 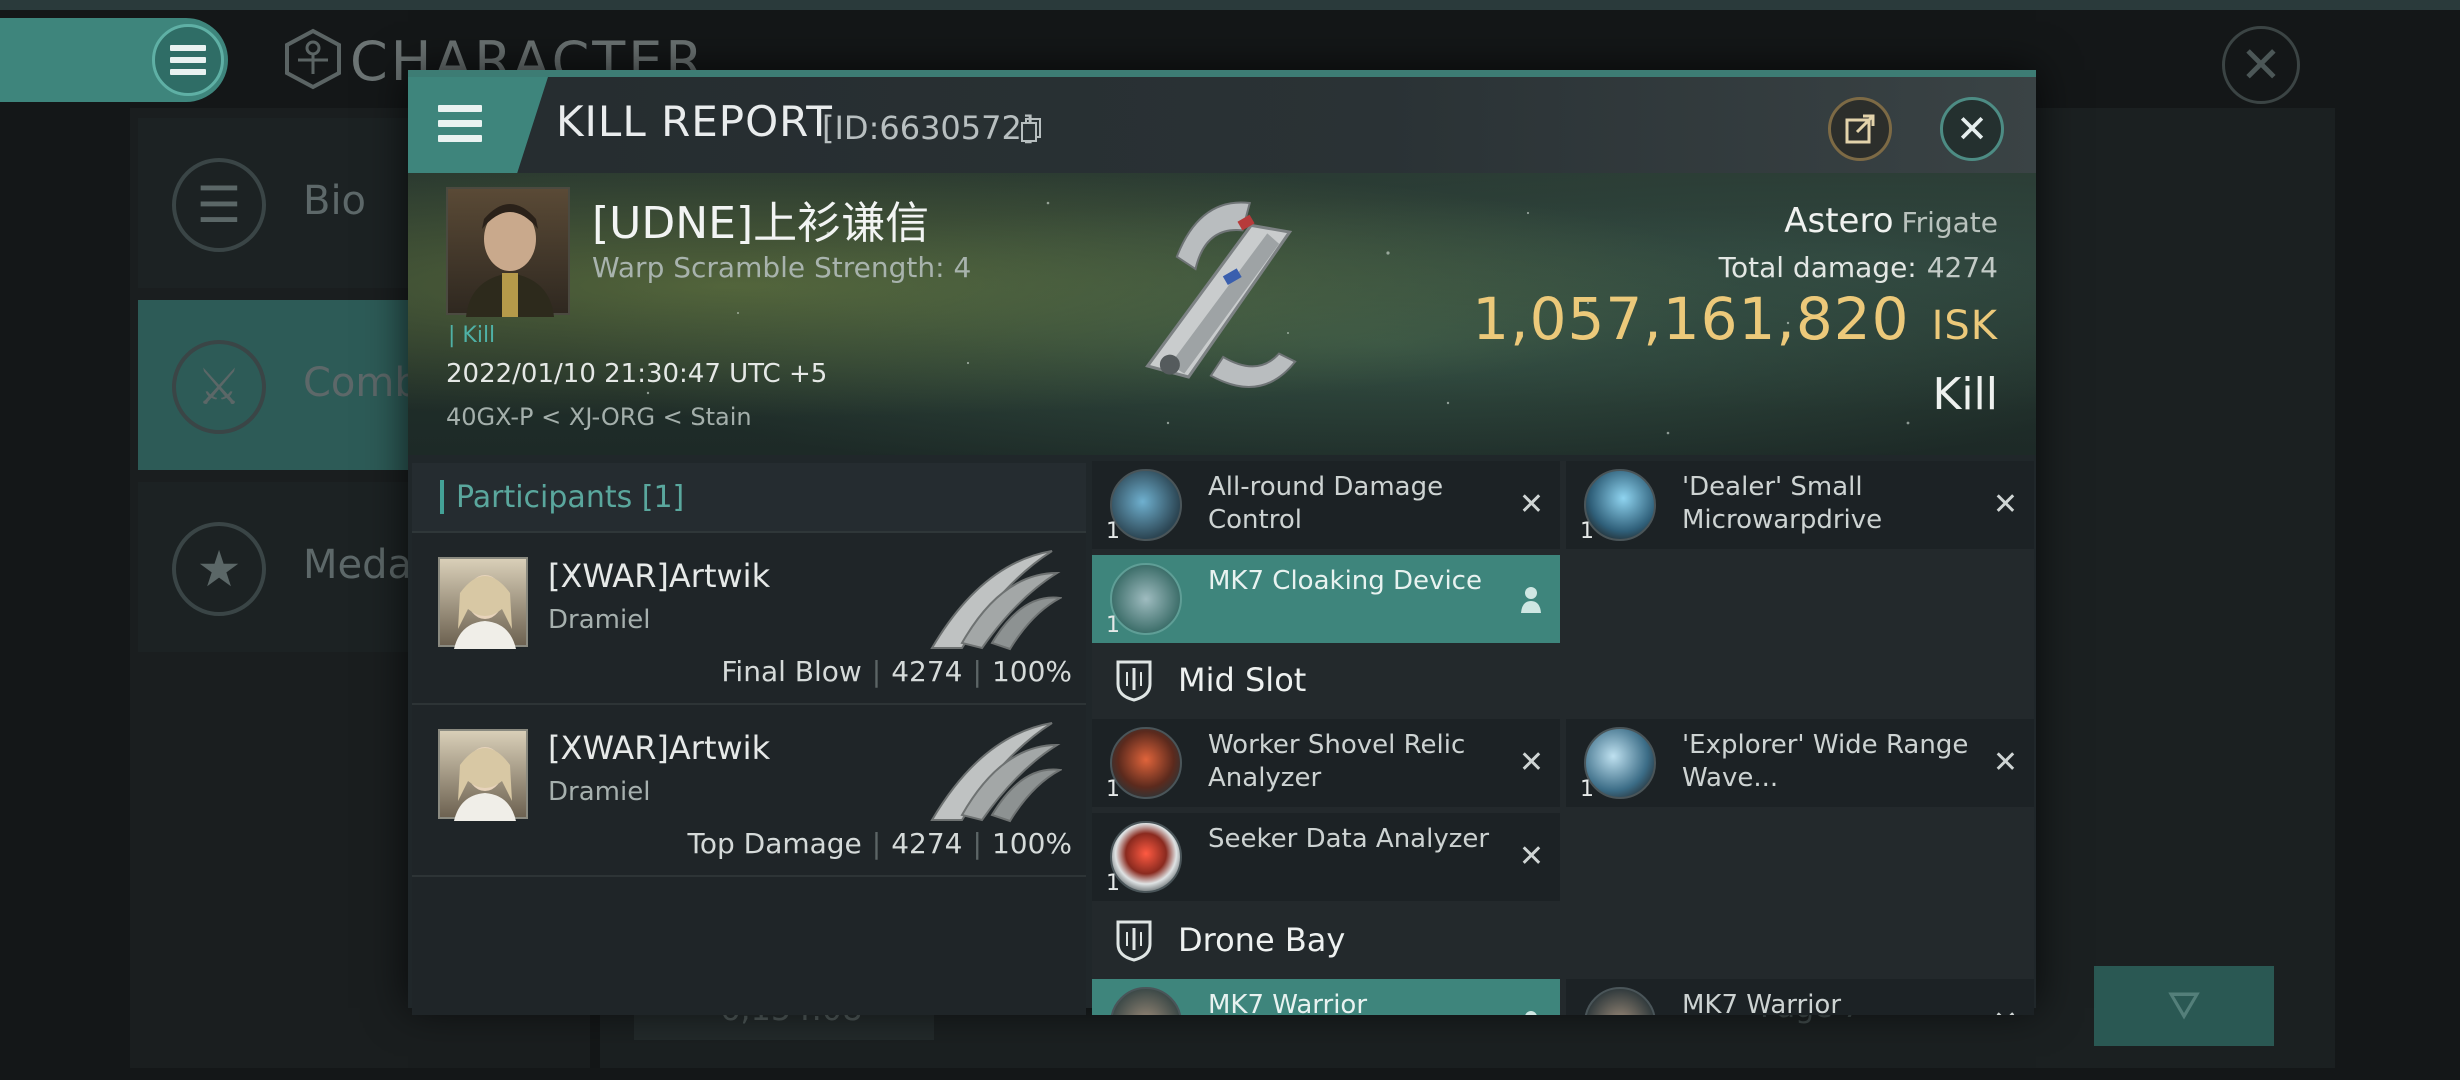 I want to click on filter-icon: ⛛, so click(x=2184, y=1006).